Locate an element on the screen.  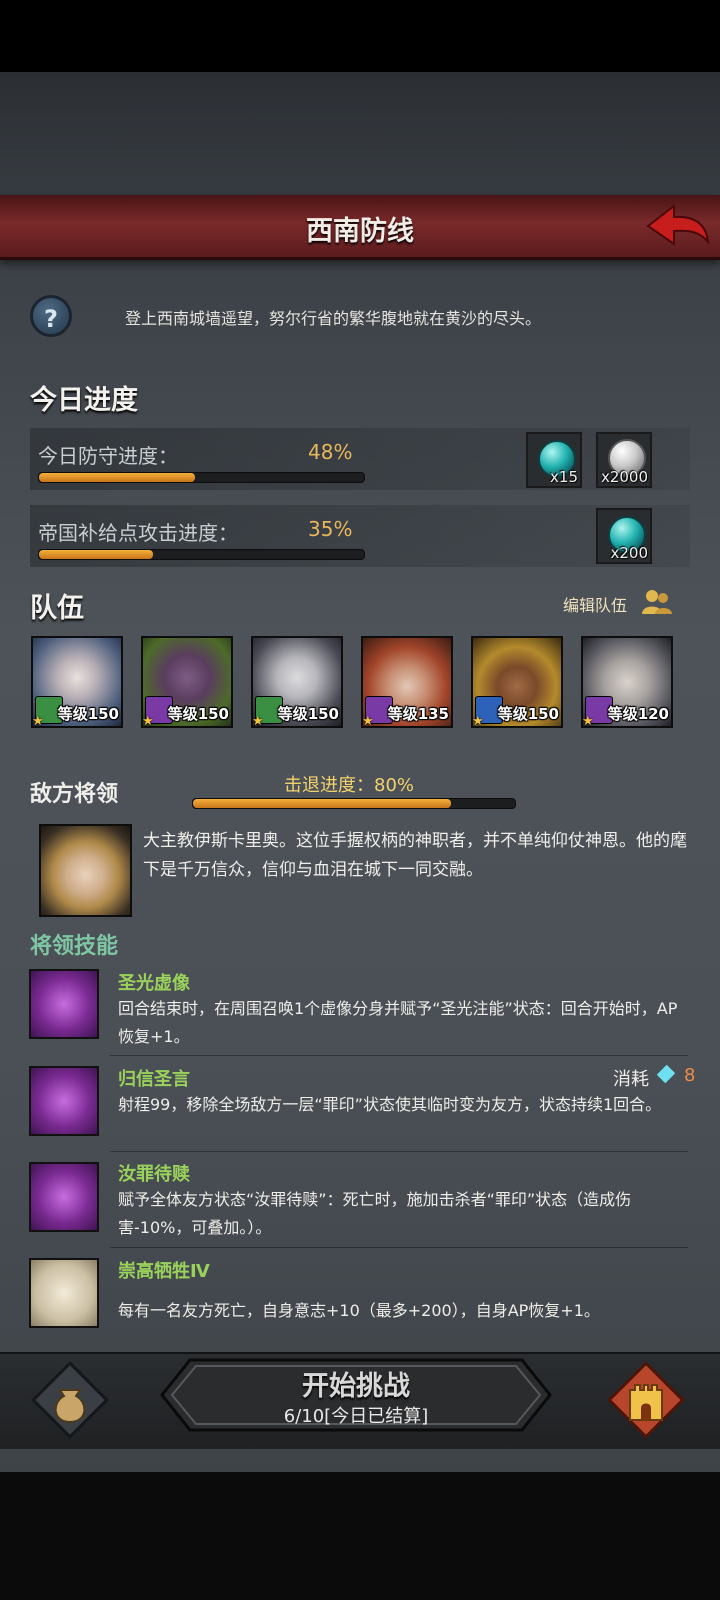
edit-team-button: 编辑队伍 is located at coordinates (595, 604).